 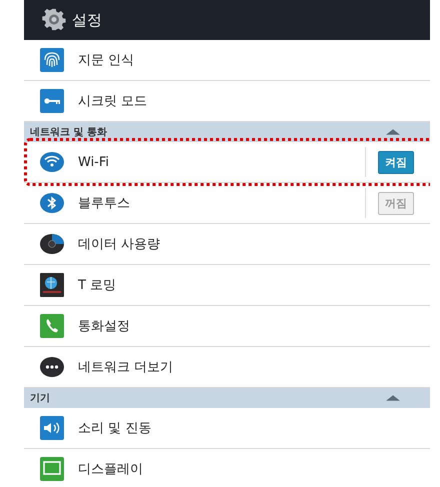 I want to click on settings-item: Wi-Fi 켜짐, so click(x=227, y=162).